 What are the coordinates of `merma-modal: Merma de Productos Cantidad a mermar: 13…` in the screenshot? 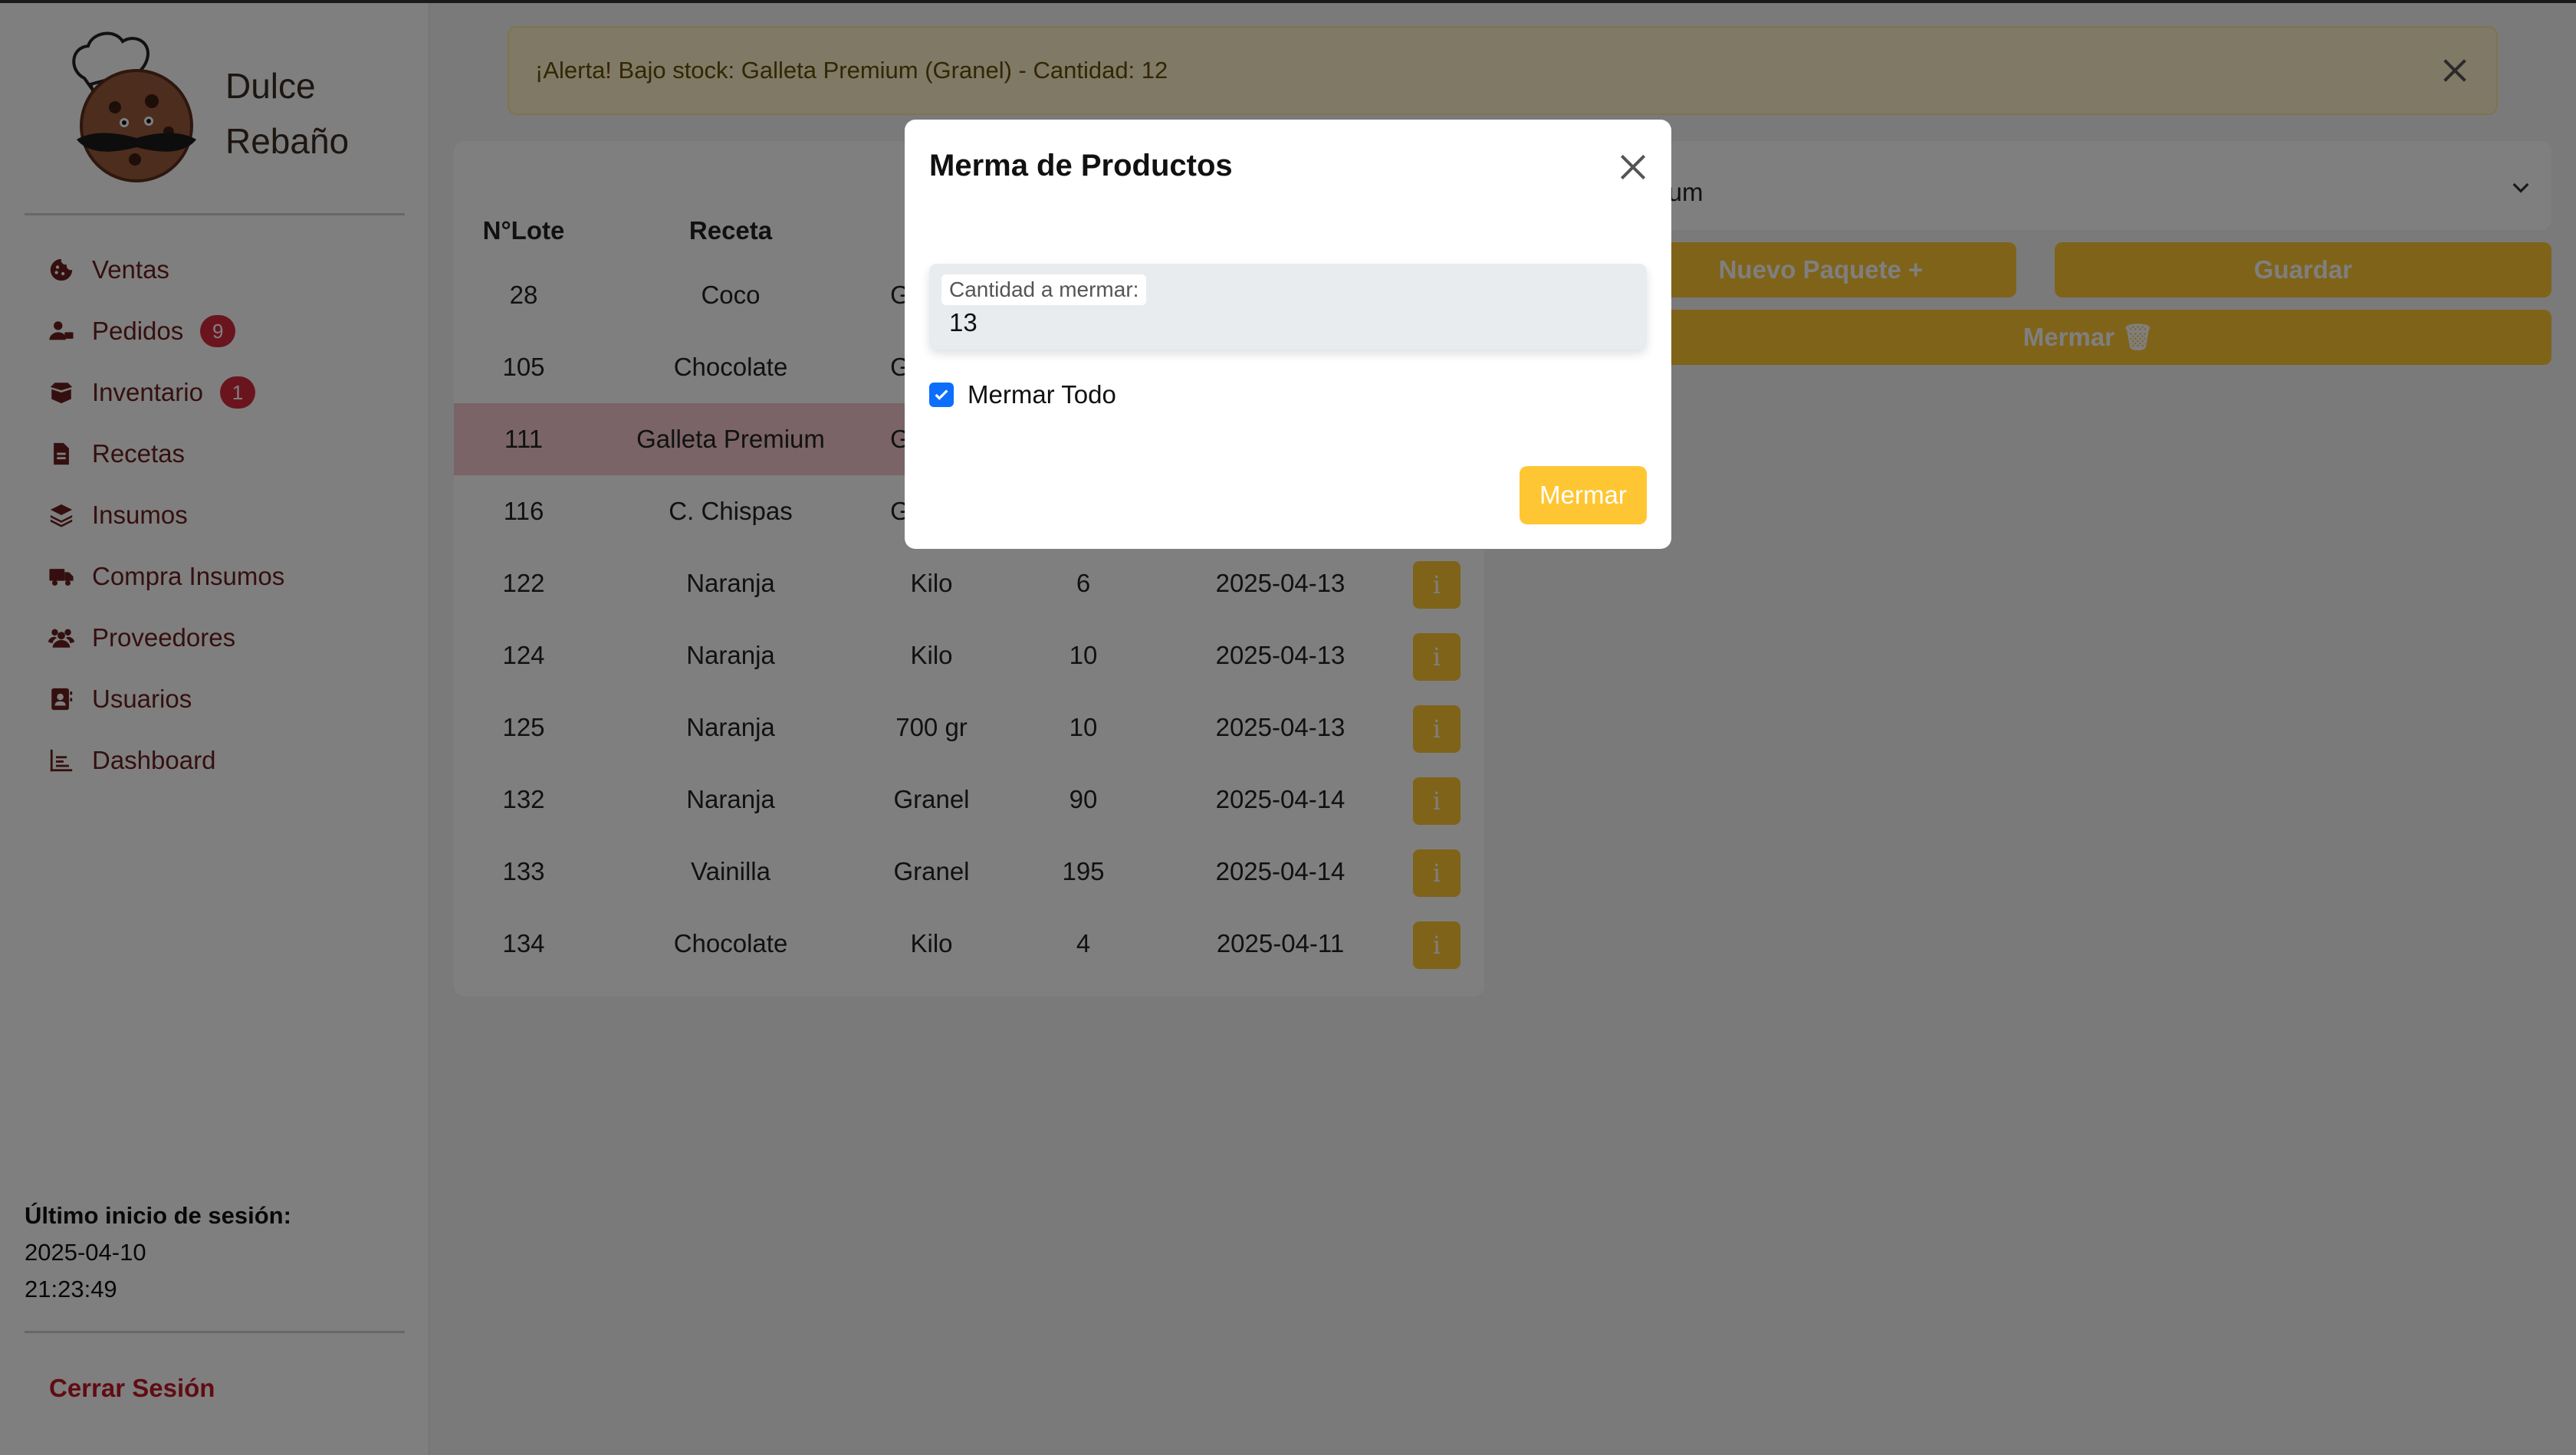 It's located at (1288, 334).